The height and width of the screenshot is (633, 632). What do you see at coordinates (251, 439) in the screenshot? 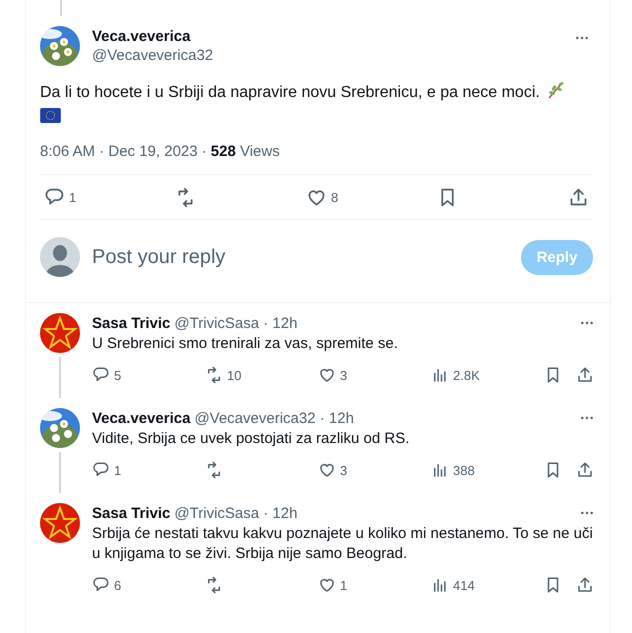
I see `reply-text: Vidite, Srbija ce uvek postojati za razliku od RS.` at bounding box center [251, 439].